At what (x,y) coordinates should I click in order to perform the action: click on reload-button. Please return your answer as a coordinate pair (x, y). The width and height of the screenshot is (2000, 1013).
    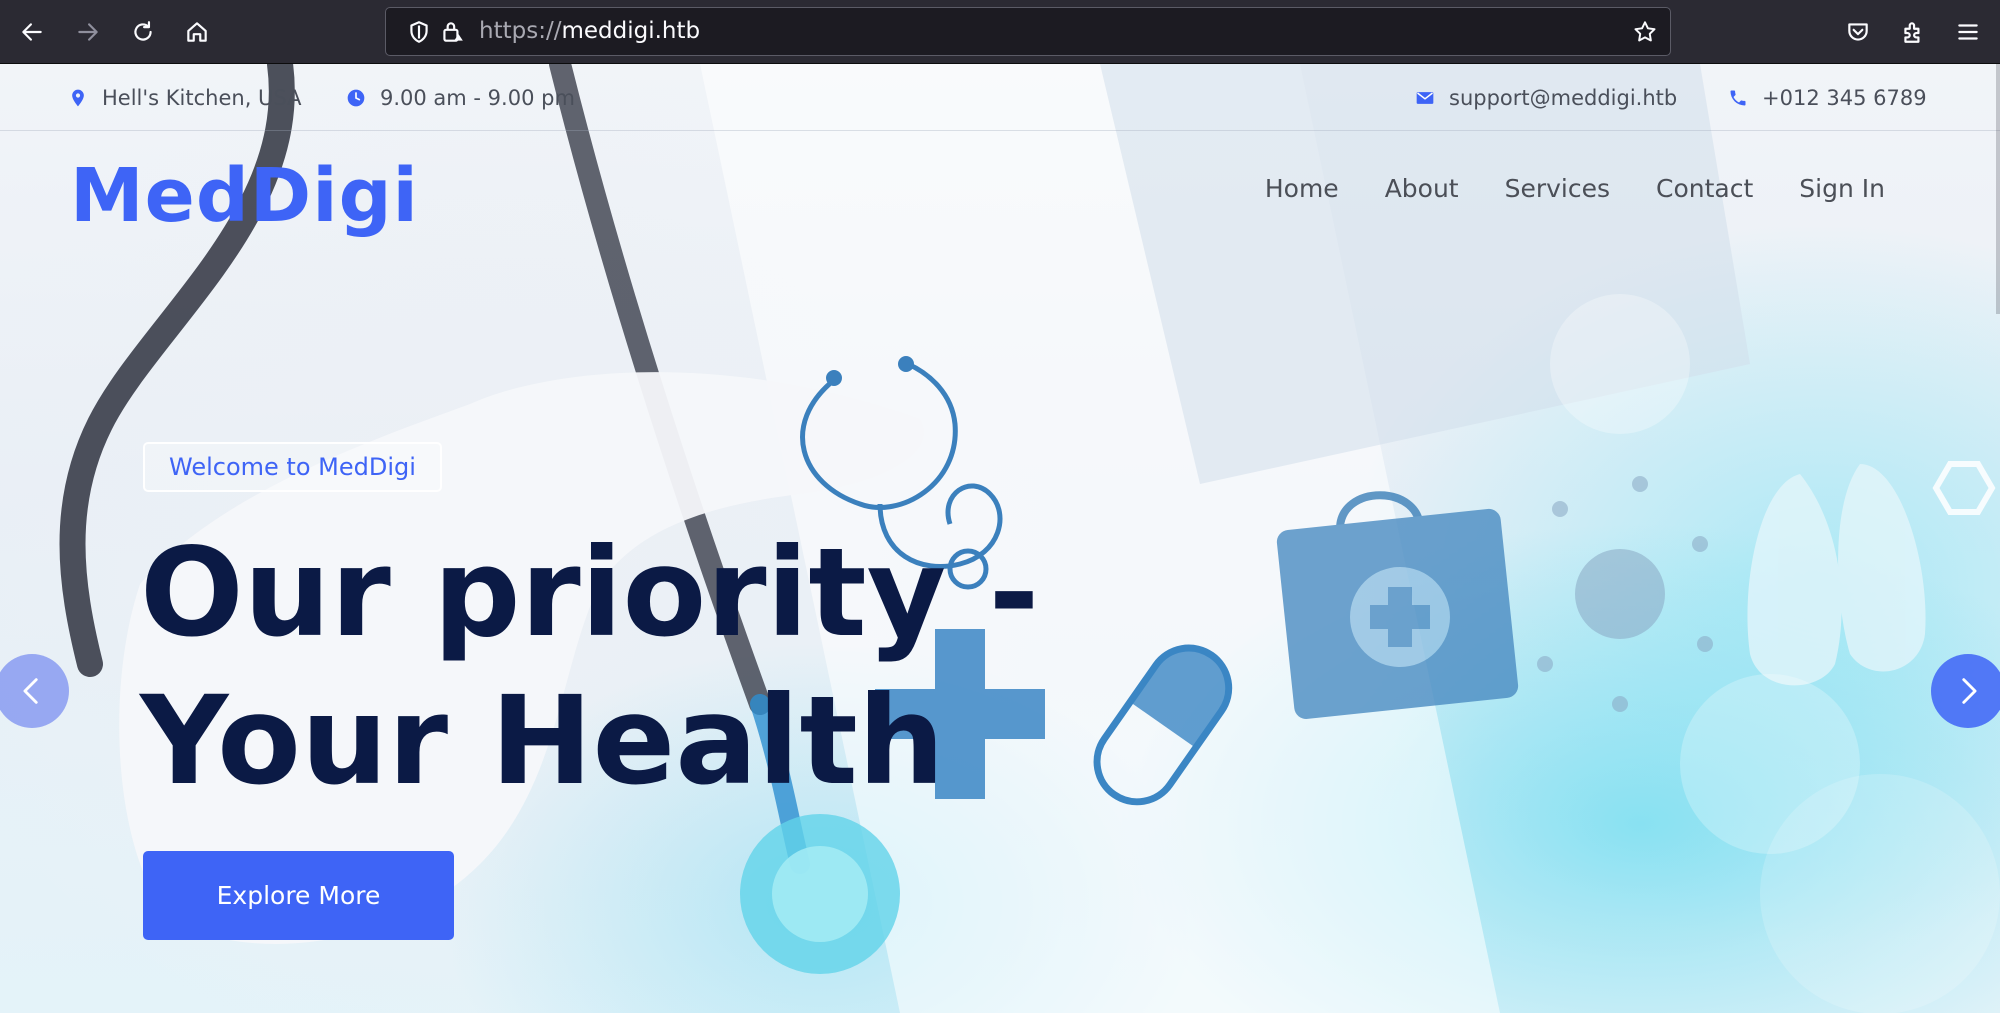
    Looking at the image, I should click on (143, 32).